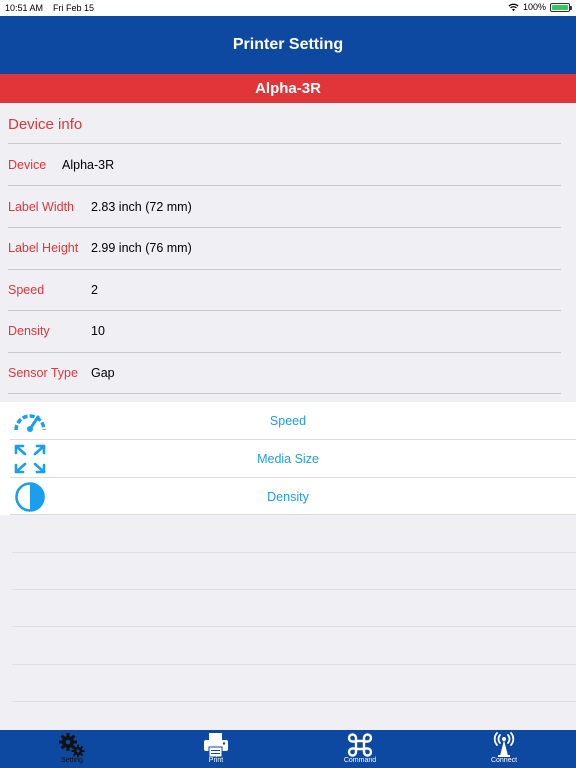 Image resolution: width=576 pixels, height=768 pixels. Describe the element at coordinates (288, 210) in the screenshot. I see `info-row-label-width: Label Width 2.83 inch (72 mm)` at that location.